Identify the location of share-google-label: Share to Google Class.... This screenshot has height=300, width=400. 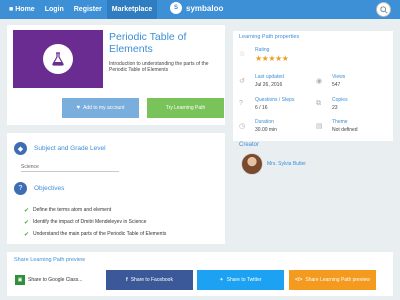
(55, 280).